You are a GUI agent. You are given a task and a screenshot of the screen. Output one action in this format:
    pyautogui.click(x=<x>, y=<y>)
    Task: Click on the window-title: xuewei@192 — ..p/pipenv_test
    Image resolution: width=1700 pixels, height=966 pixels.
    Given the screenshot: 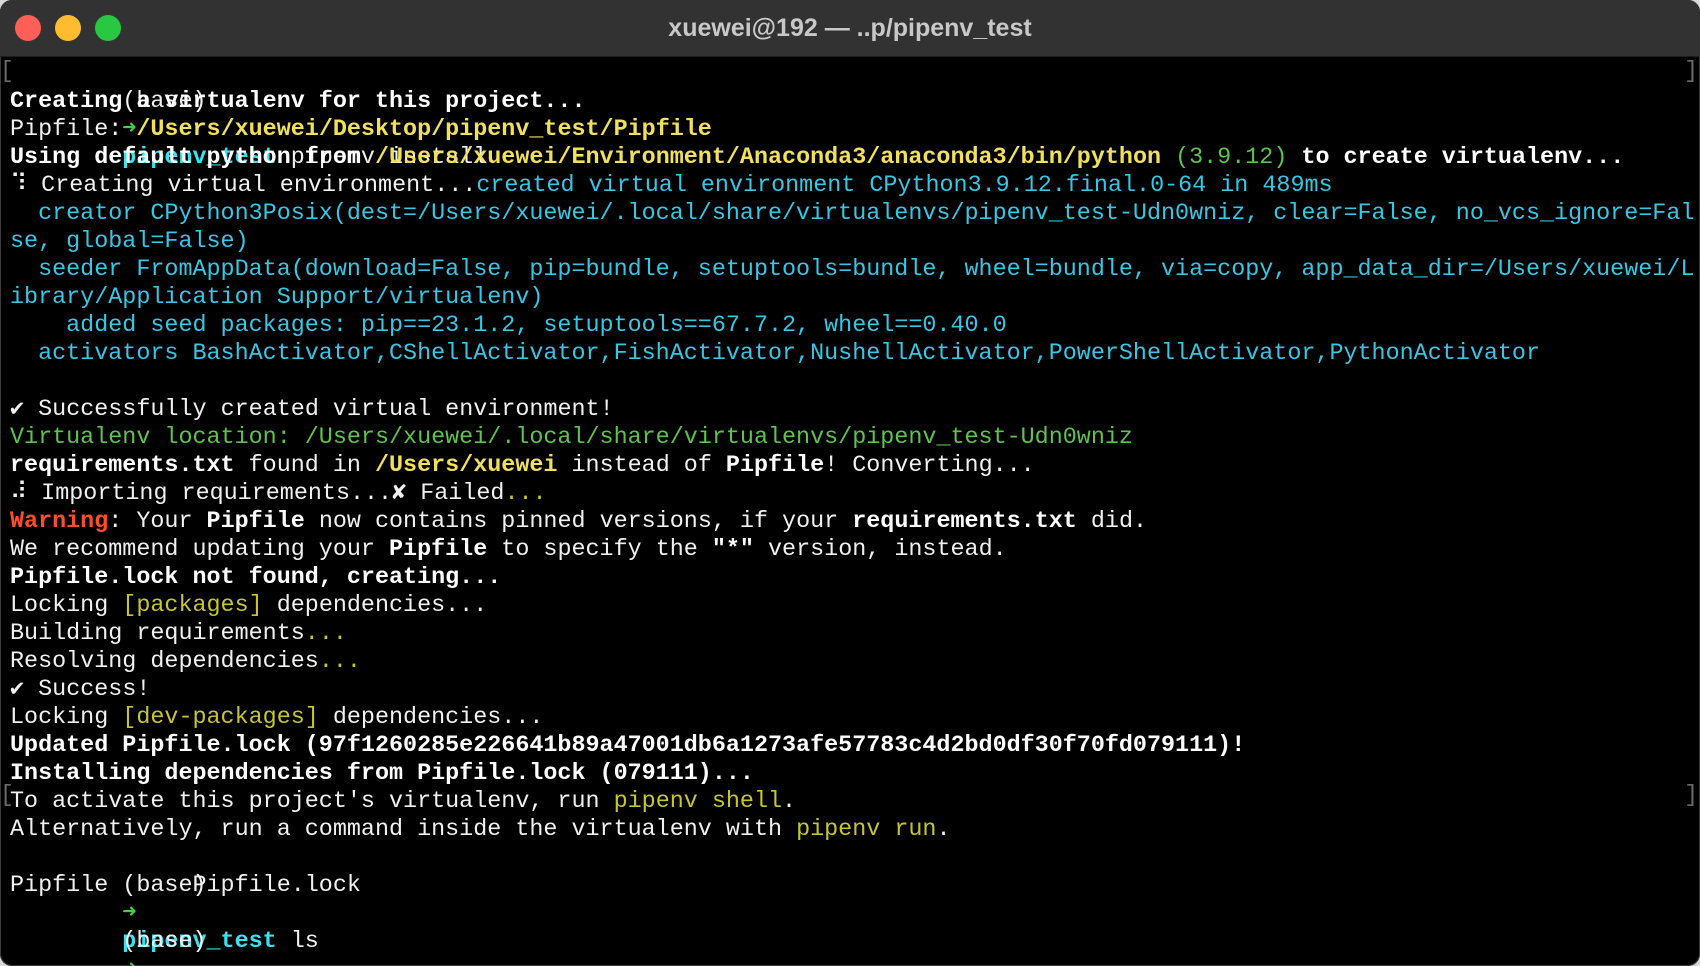 What is the action you would take?
    pyautogui.click(x=850, y=28)
    